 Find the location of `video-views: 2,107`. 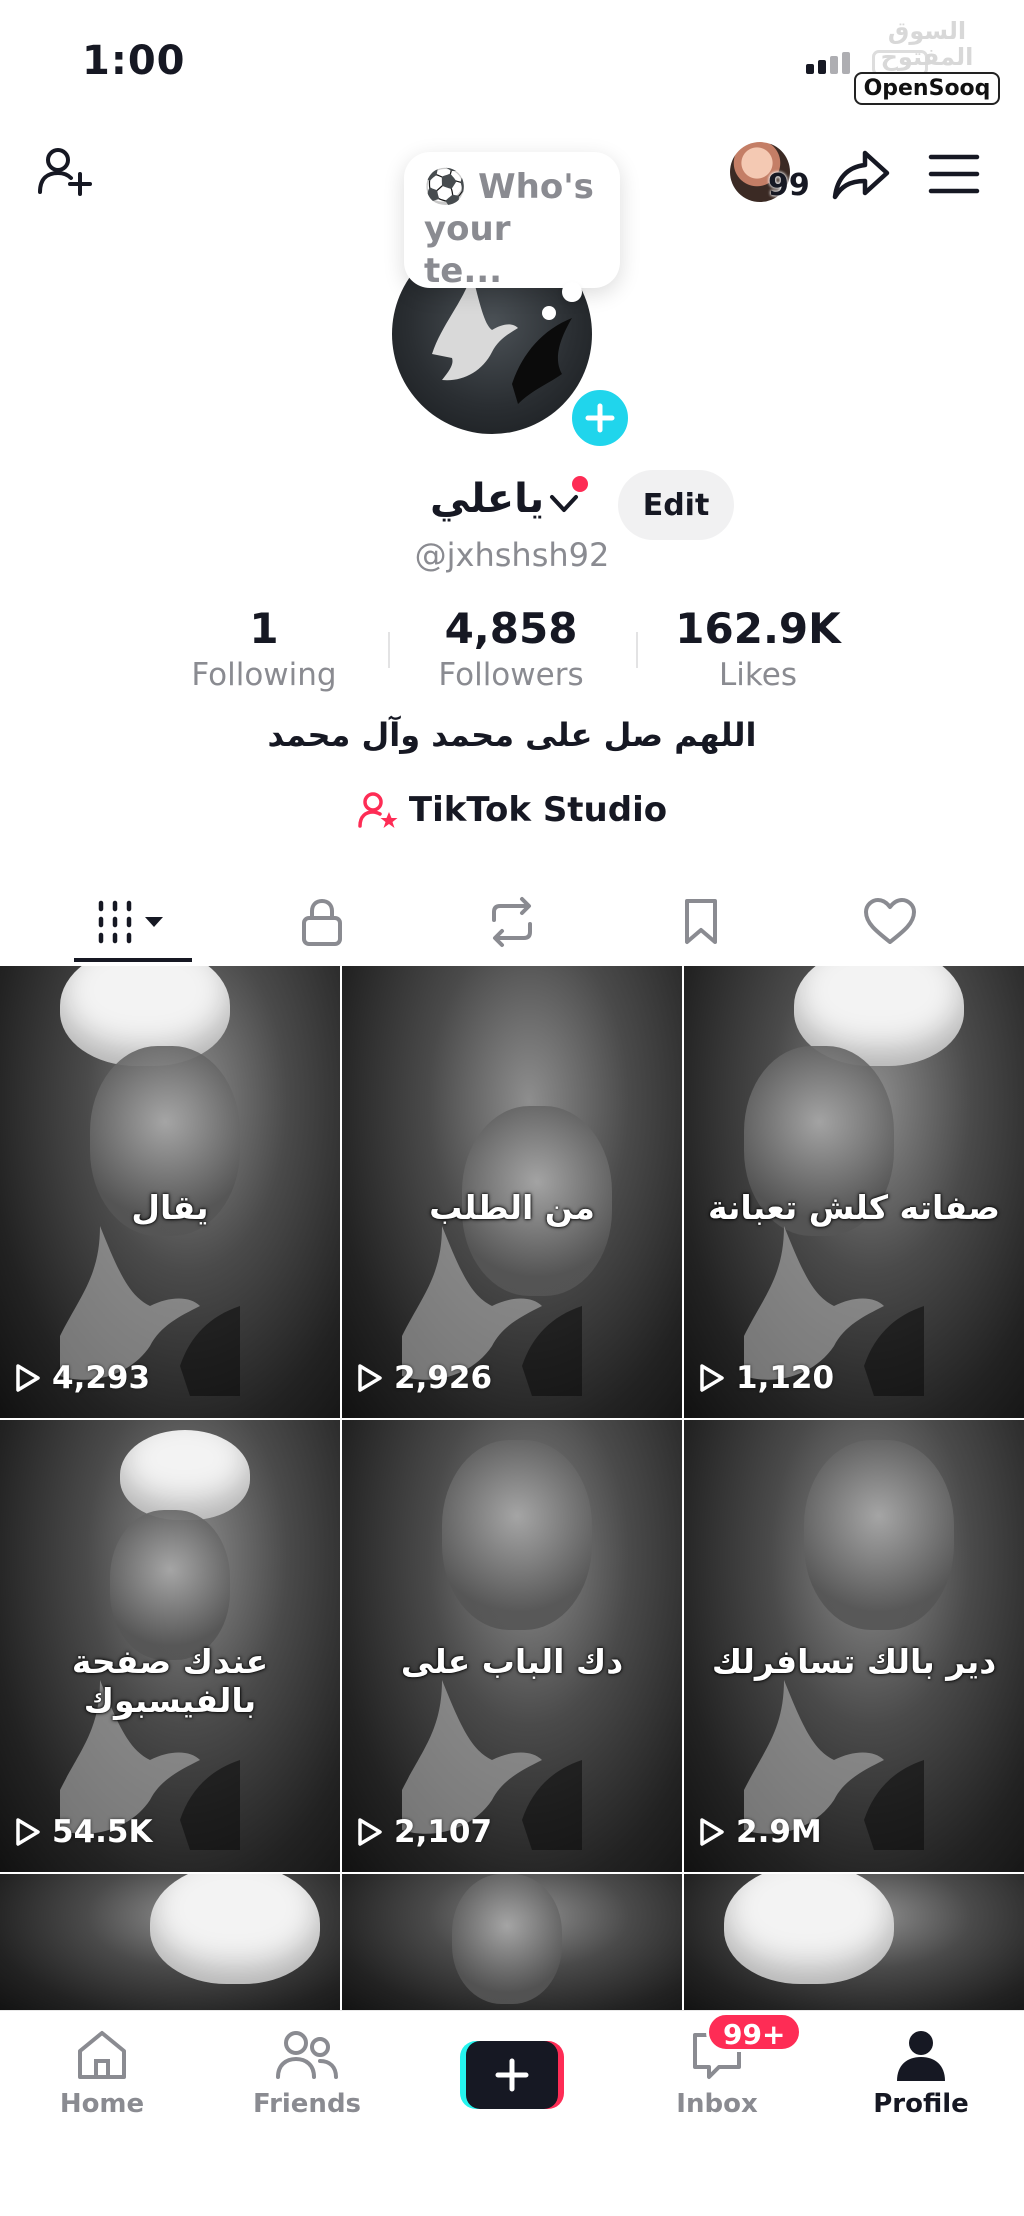

video-views: 2,107 is located at coordinates (424, 1832).